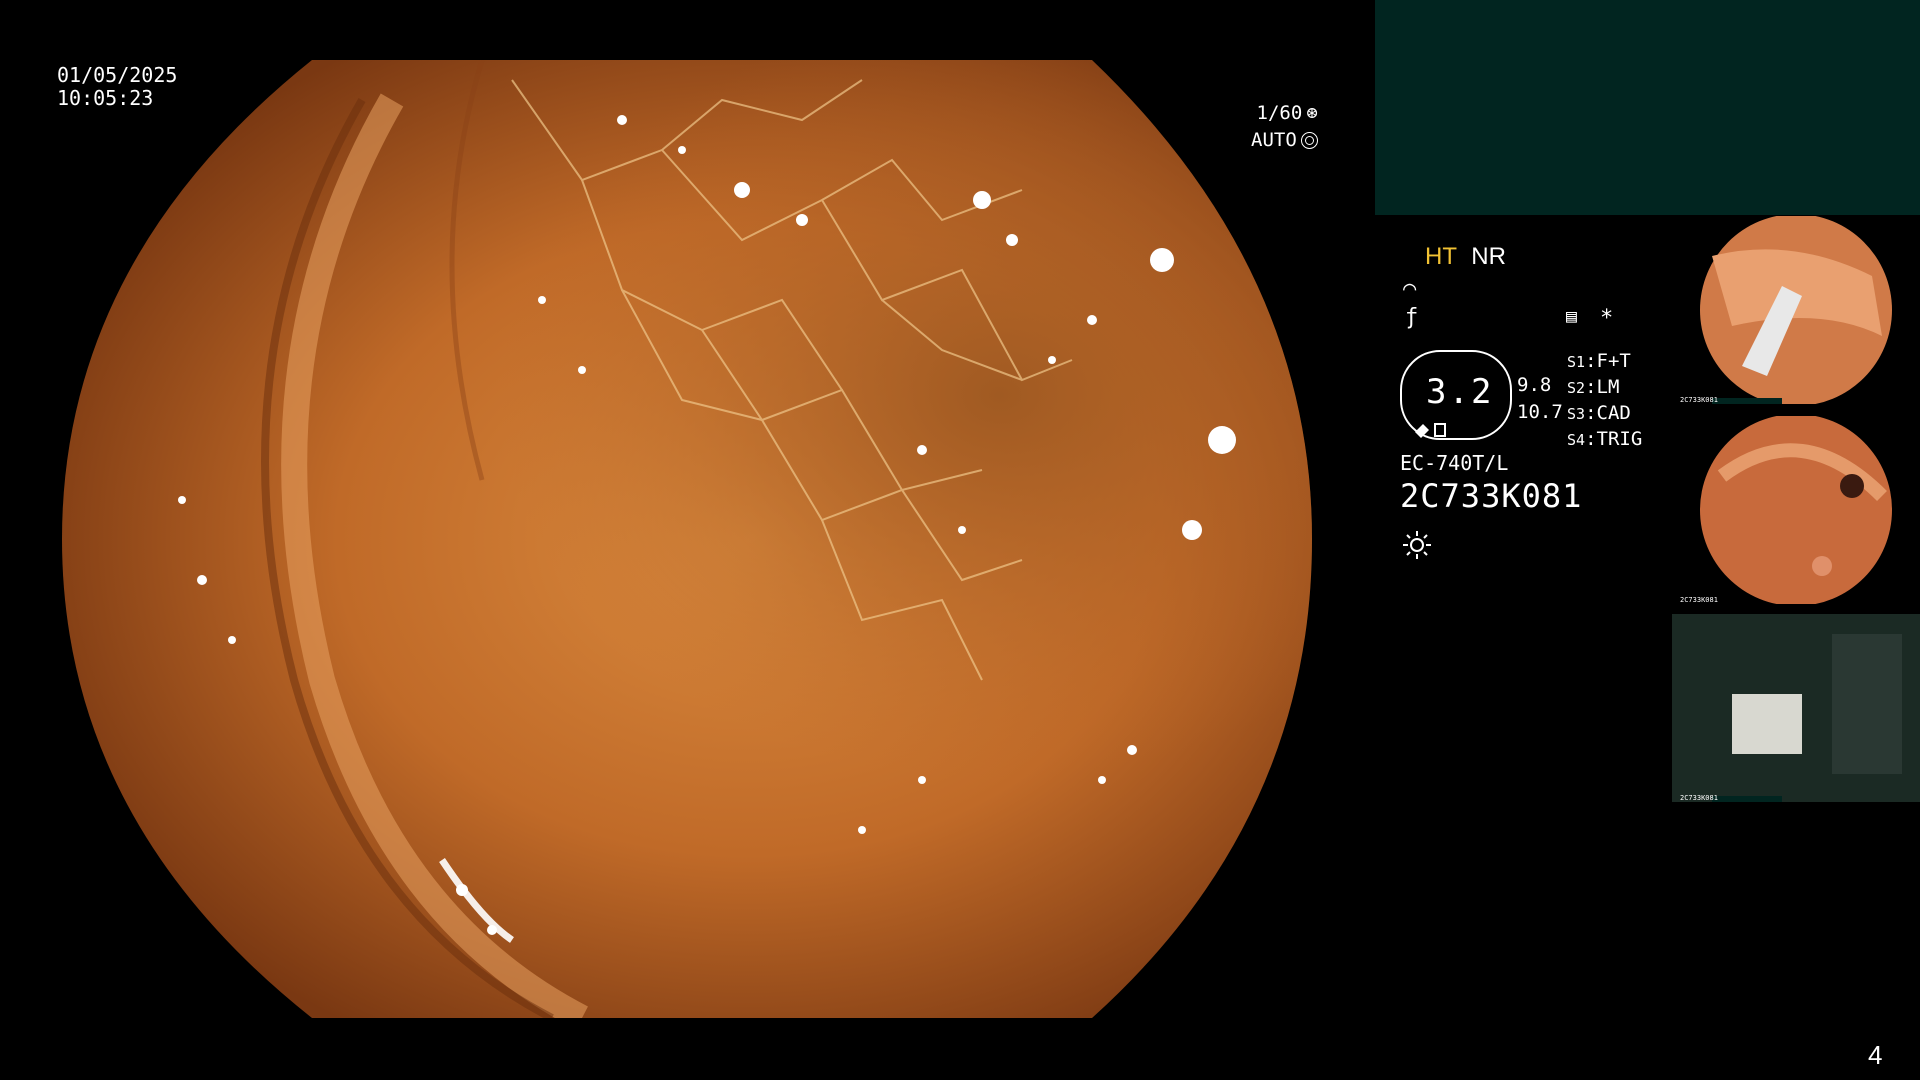 This screenshot has width=1920, height=1080. What do you see at coordinates (1417, 545) in the screenshot?
I see `light-icon` at bounding box center [1417, 545].